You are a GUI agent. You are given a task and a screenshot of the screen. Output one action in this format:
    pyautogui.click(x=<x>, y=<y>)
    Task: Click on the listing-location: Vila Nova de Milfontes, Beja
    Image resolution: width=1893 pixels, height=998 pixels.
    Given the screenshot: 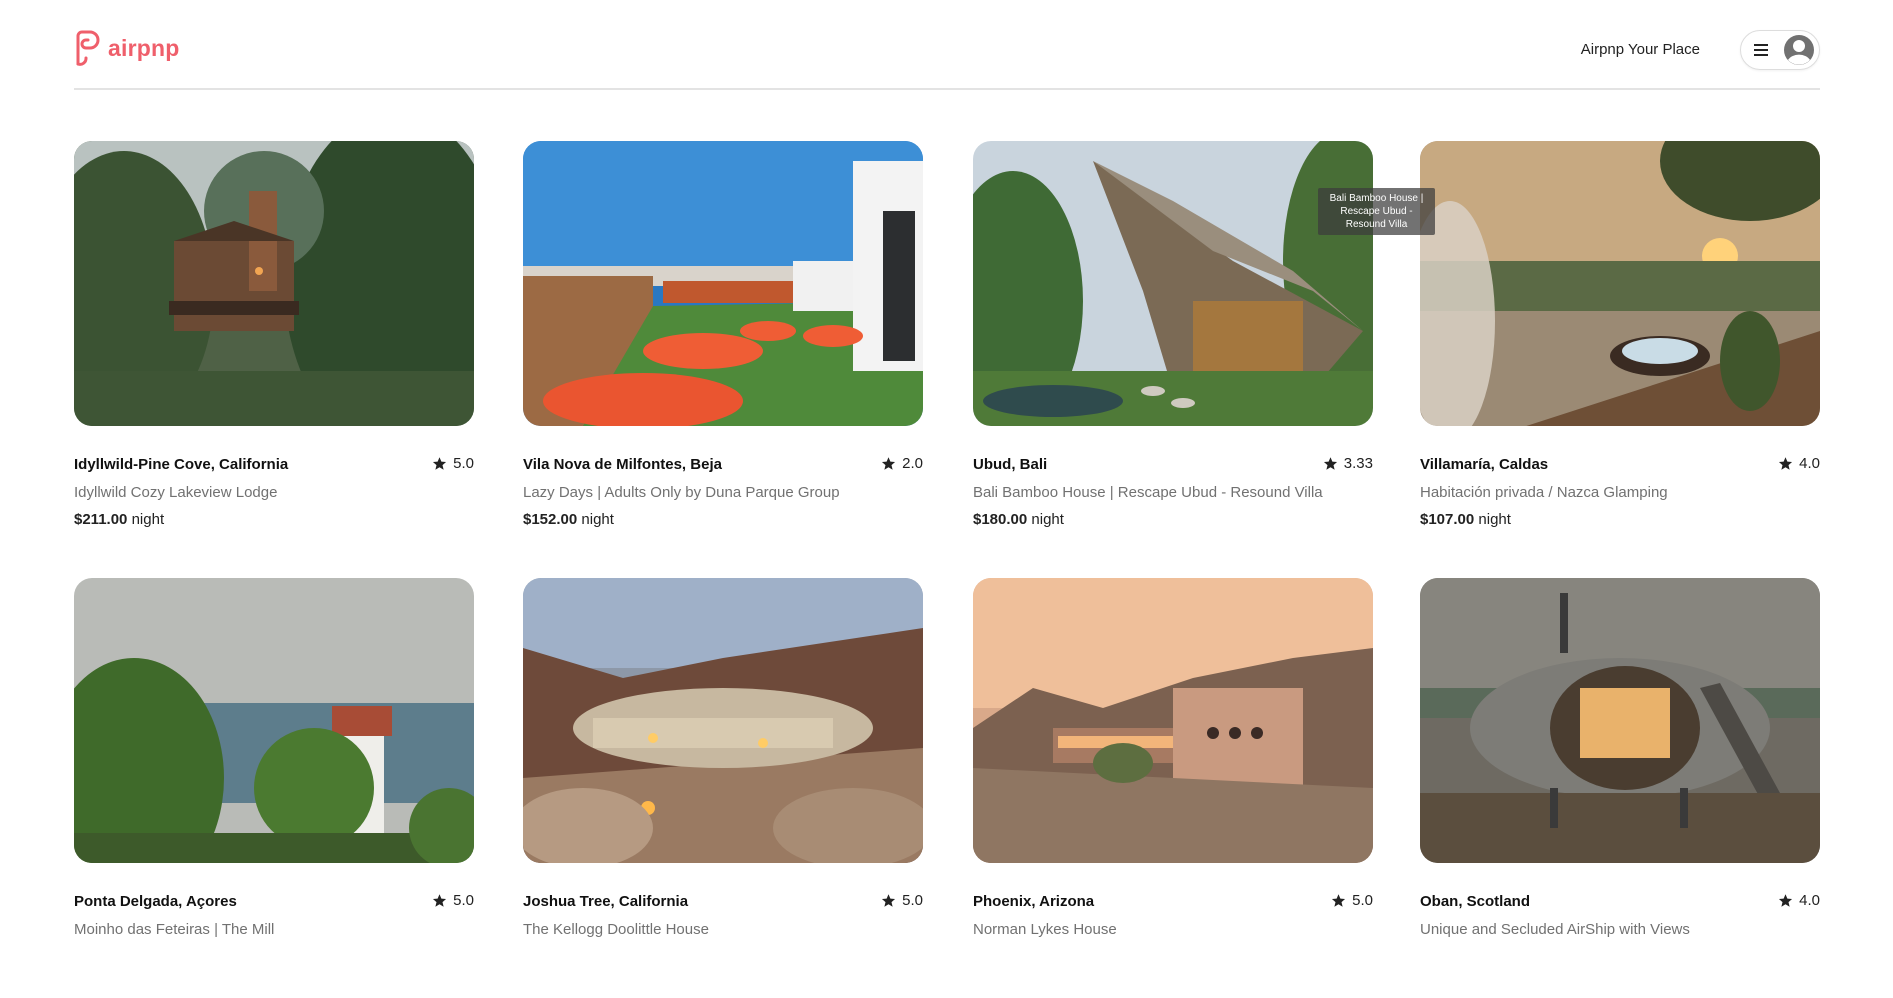 What is the action you would take?
    pyautogui.click(x=622, y=464)
    